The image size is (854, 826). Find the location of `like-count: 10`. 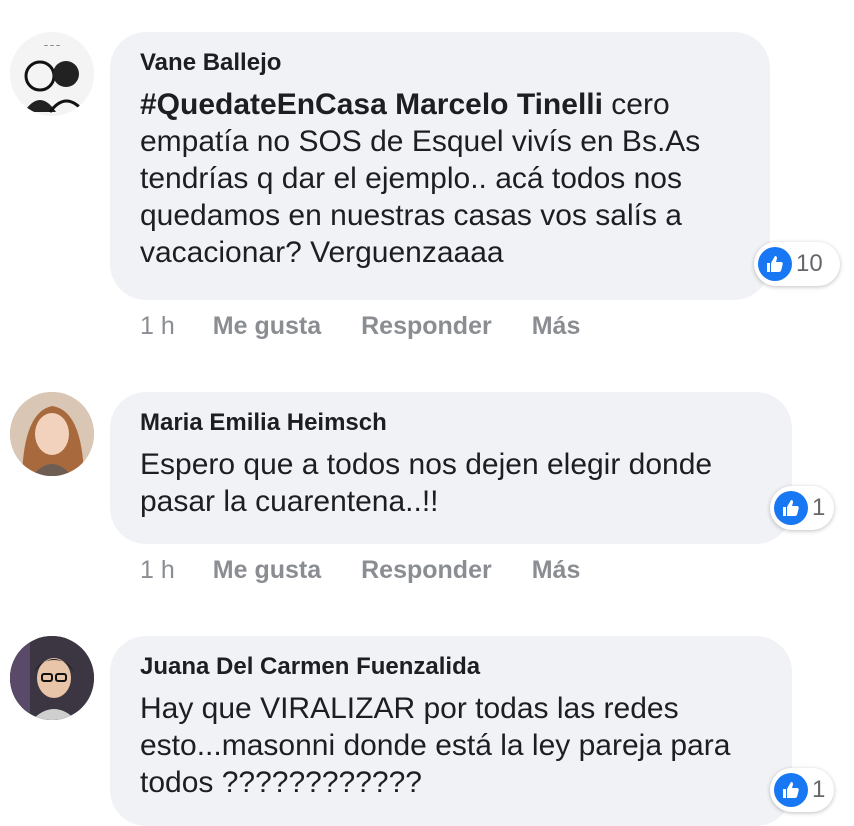

like-count: 10 is located at coordinates (809, 263).